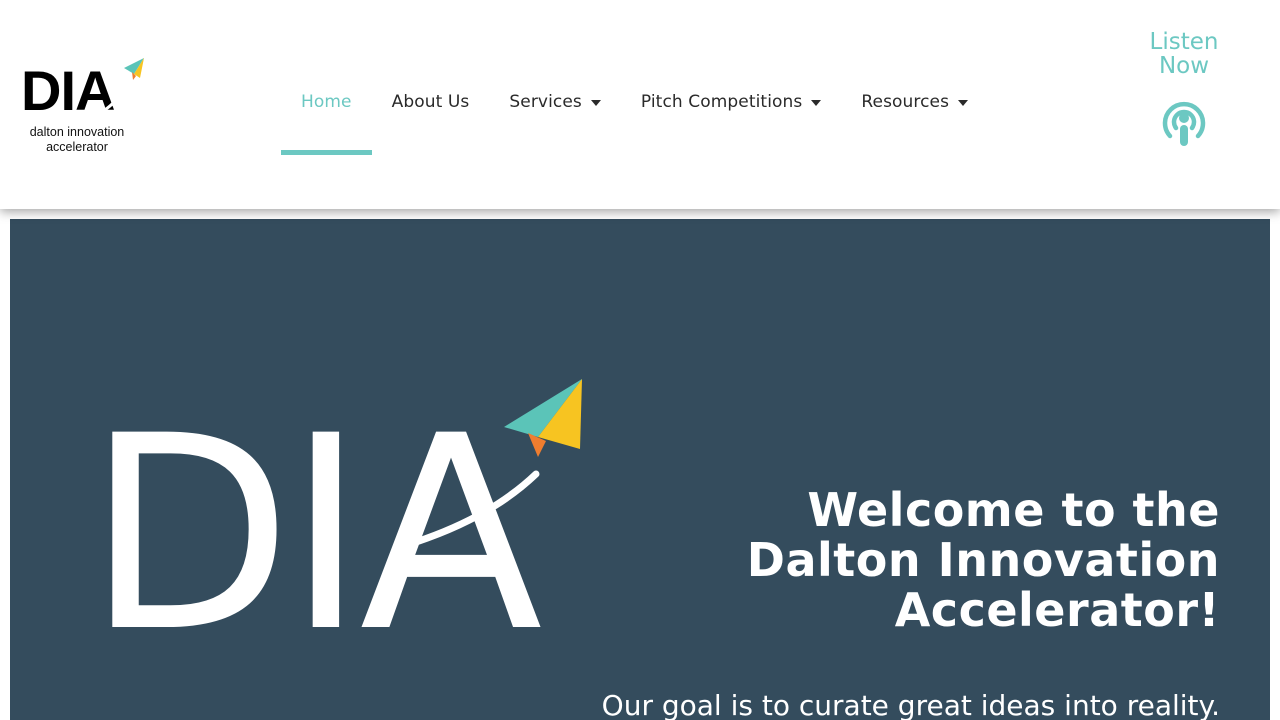 The image size is (1280, 720). I want to click on logo-caption-line1: dalton innovation, so click(77, 132).